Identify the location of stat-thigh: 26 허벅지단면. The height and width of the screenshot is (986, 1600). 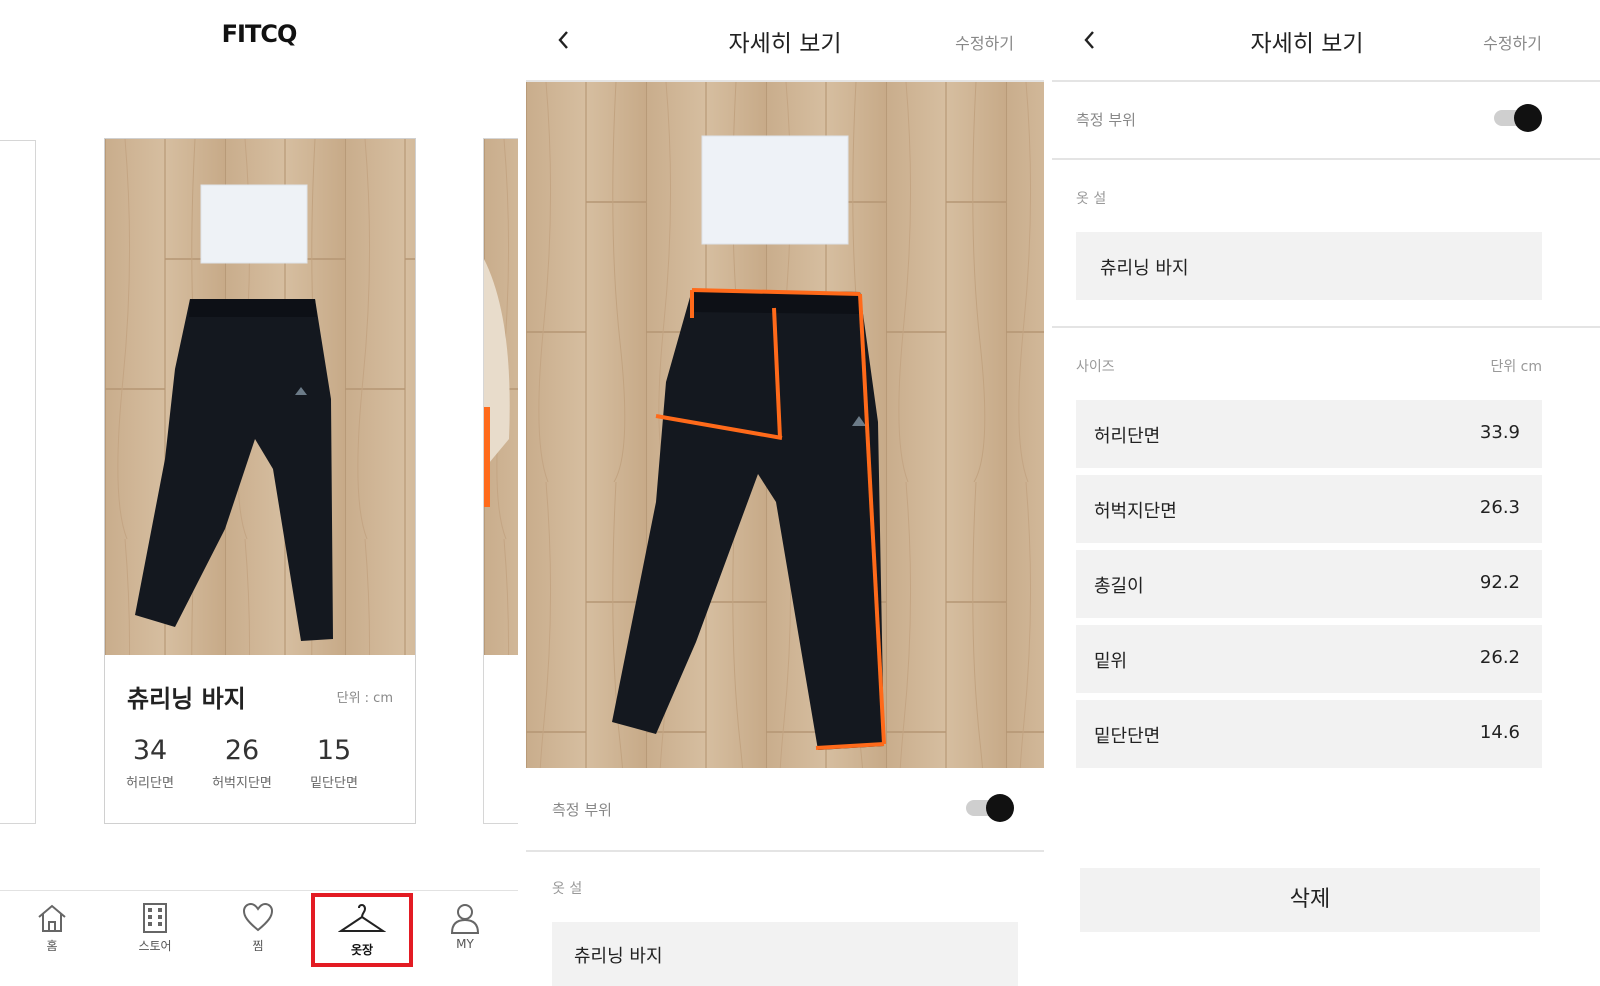
(242, 763).